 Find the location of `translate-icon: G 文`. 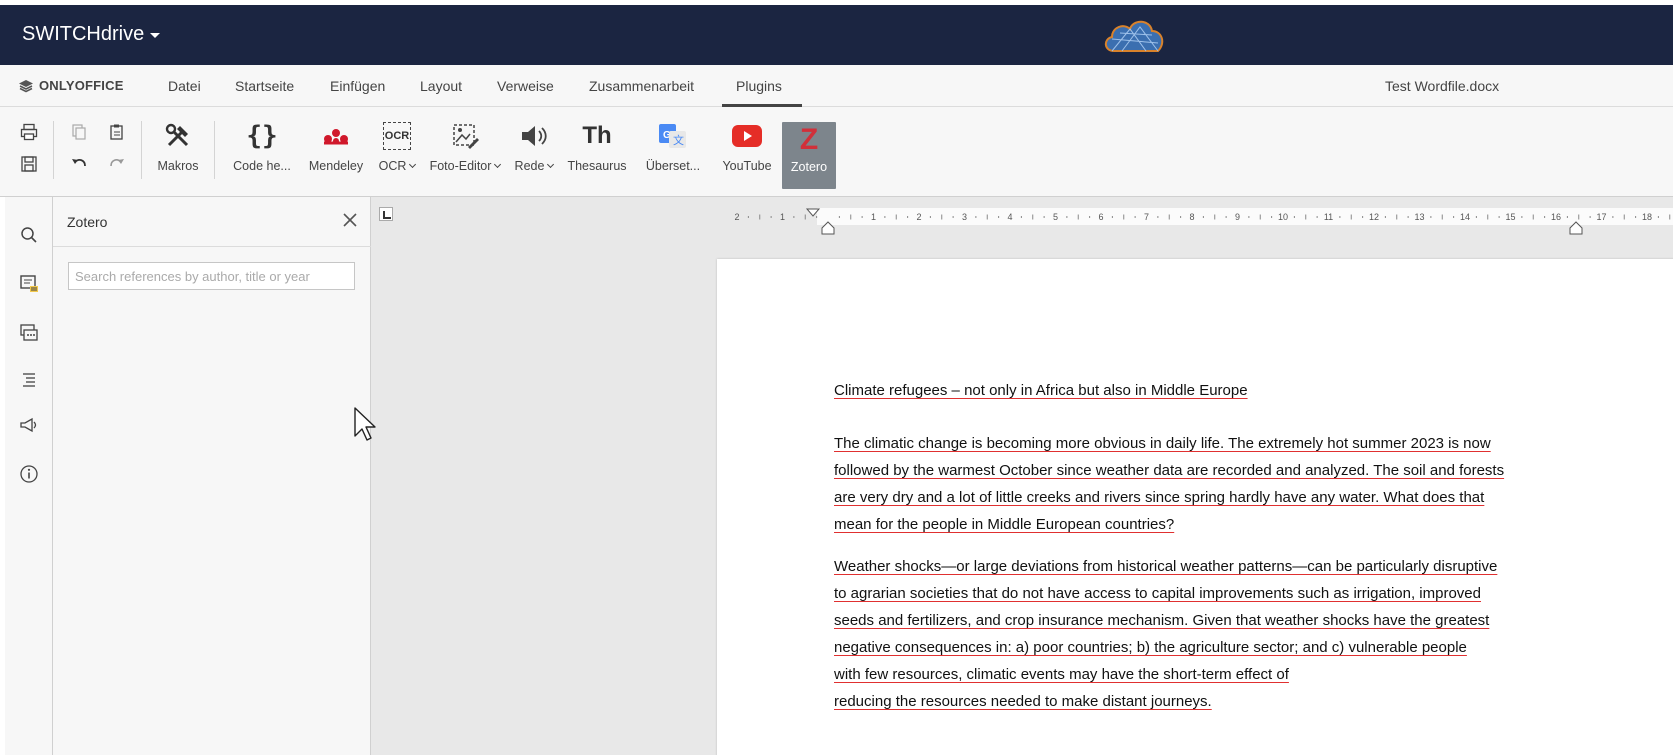

translate-icon: G 文 is located at coordinates (672, 136).